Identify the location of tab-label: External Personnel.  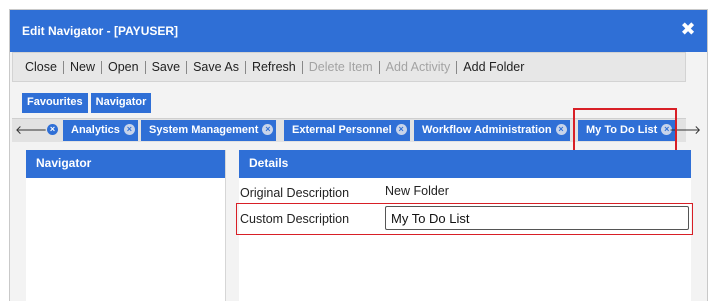
(342, 130).